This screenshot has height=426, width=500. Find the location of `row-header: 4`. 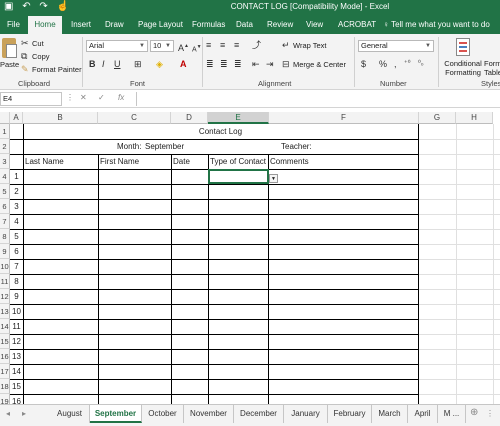

row-header: 4 is located at coordinates (5, 176).